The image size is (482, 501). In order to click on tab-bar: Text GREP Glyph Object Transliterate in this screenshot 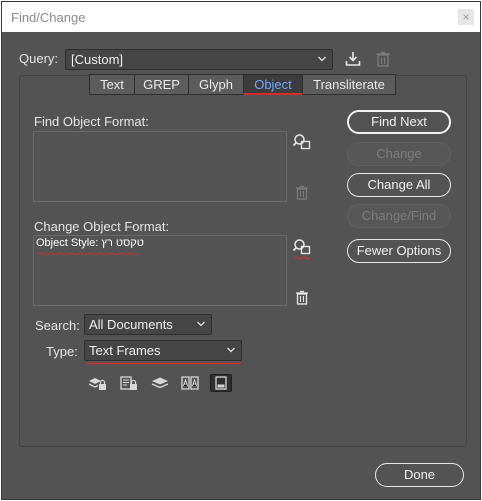, I will do `click(242, 84)`.